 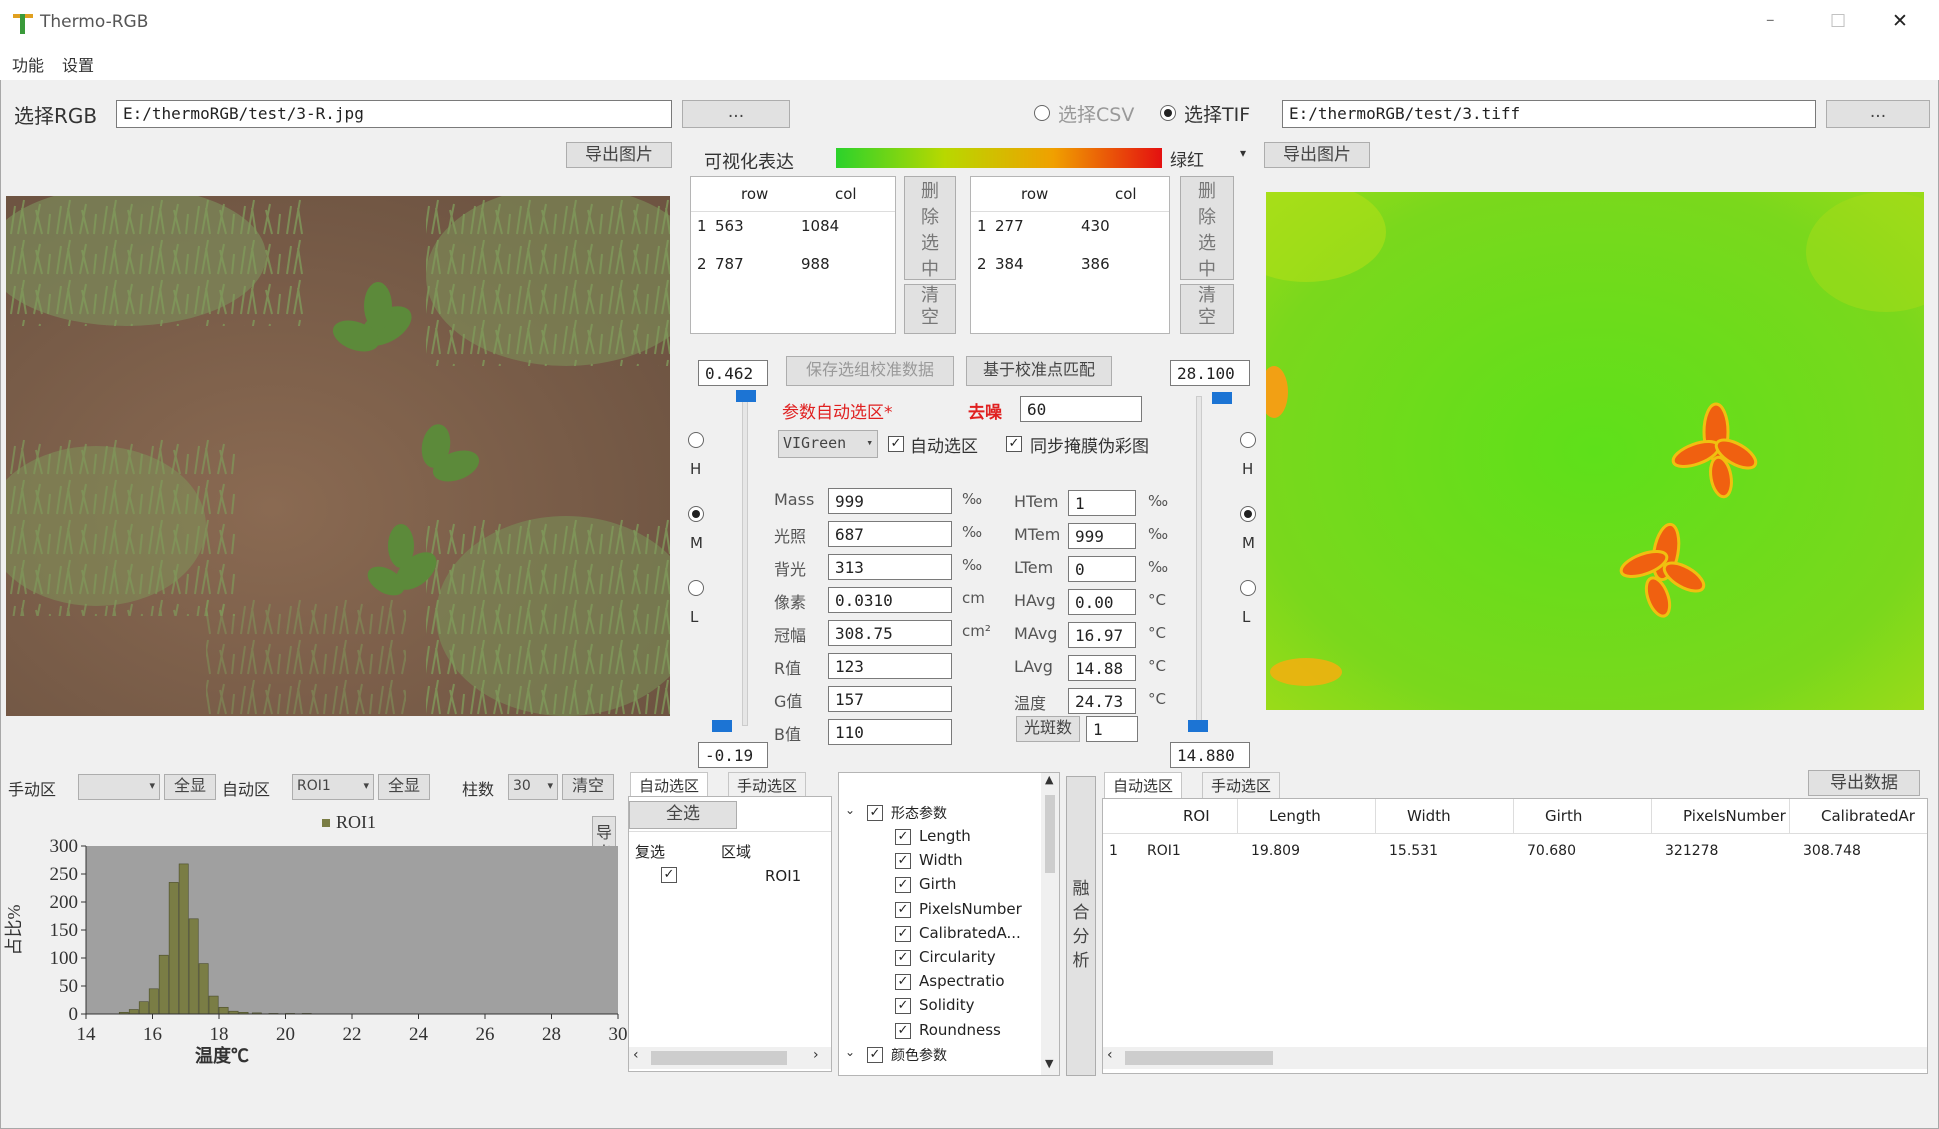 I want to click on save-calibration-button: 保存选组校准数据, so click(x=870, y=371).